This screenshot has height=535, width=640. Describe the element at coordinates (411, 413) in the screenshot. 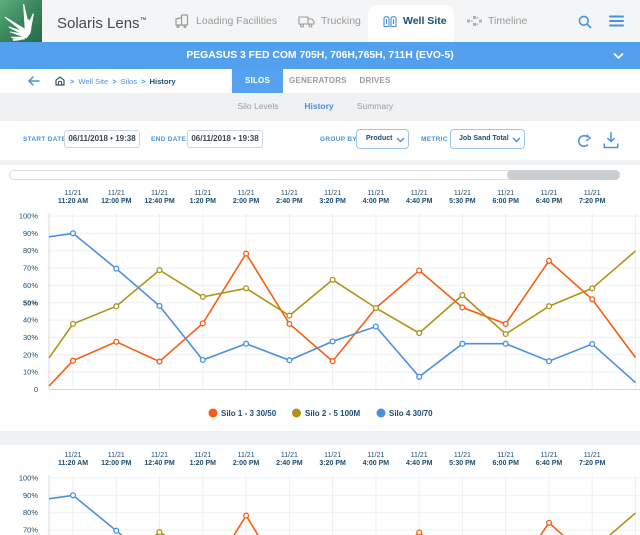

I see `svg-text: Silo 4 30/70` at that location.